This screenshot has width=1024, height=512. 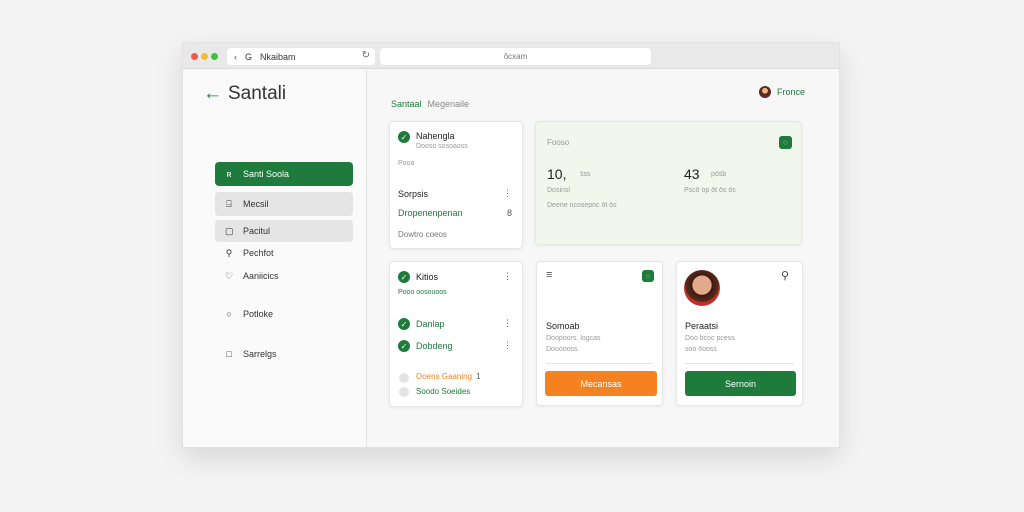 What do you see at coordinates (249, 56) in the screenshot?
I see `tab-letter: G` at bounding box center [249, 56].